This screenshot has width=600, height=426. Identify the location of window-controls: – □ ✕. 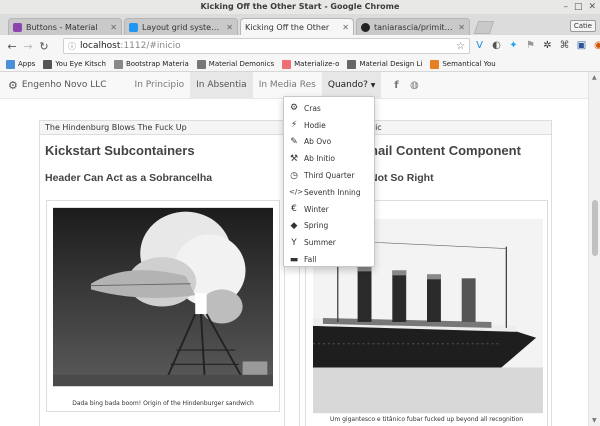
(579, 7).